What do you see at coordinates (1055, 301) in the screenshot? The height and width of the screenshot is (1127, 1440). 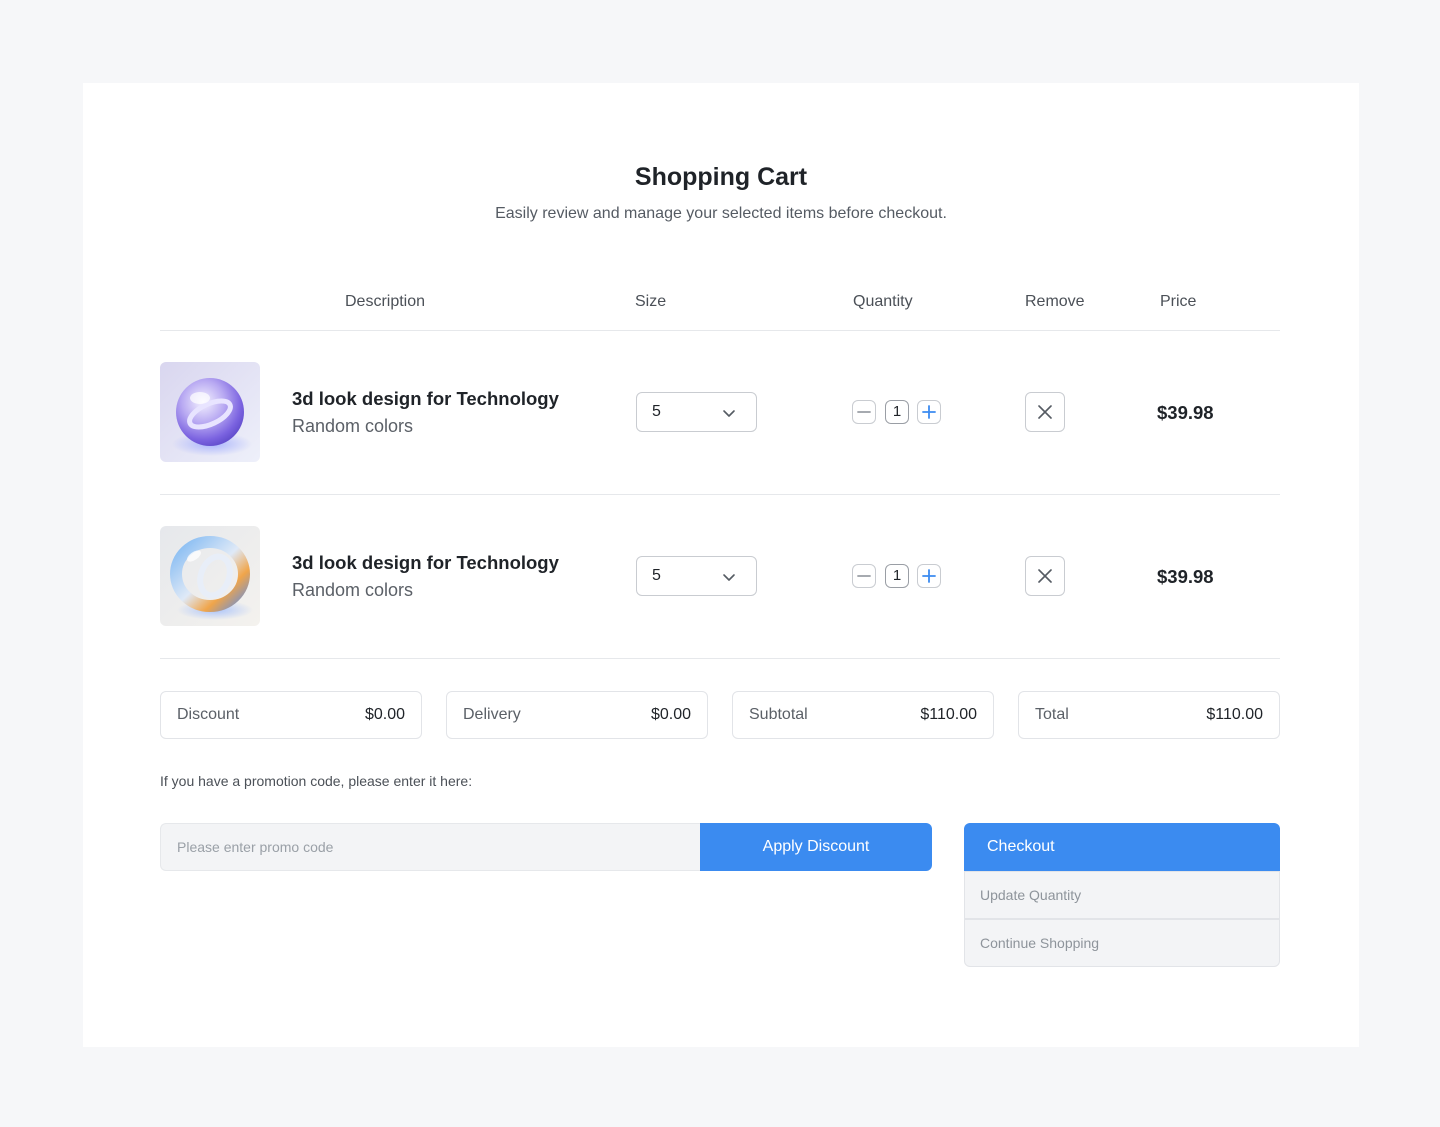 I see `column-header-remove: Remove` at bounding box center [1055, 301].